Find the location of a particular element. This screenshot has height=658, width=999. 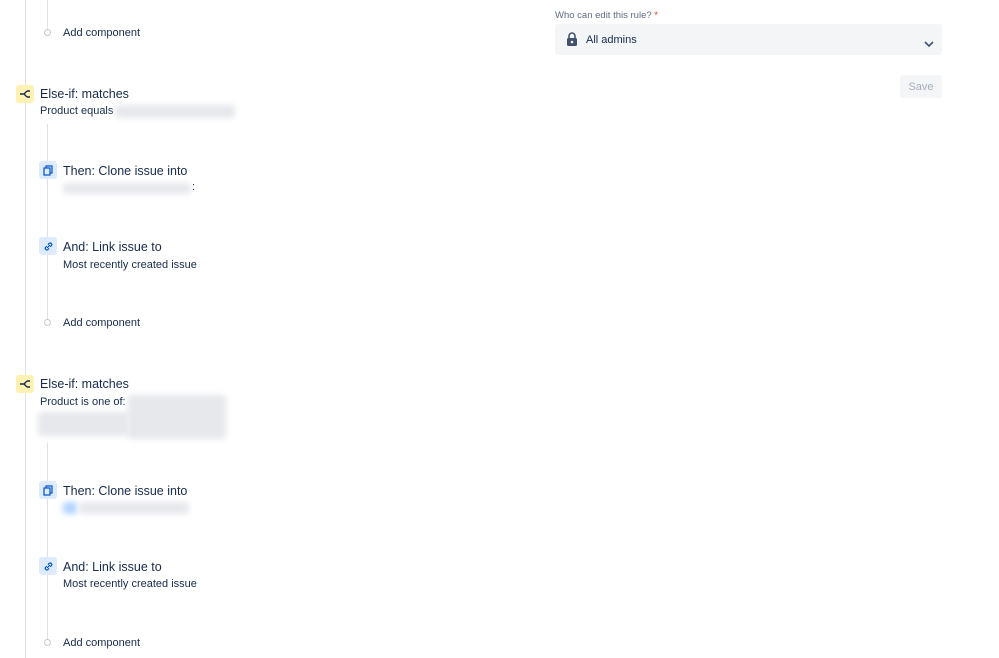

condition-detail: Product equals is located at coordinates (77, 111).